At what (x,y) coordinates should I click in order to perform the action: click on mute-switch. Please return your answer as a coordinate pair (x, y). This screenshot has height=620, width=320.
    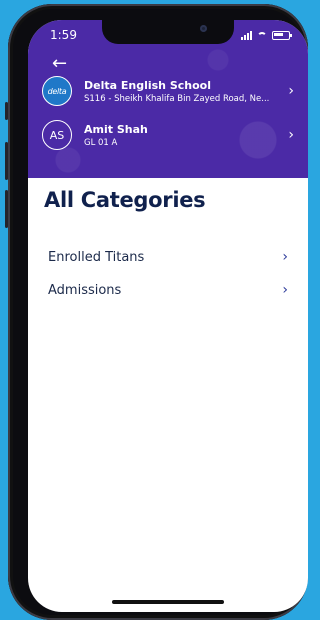
    Looking at the image, I should click on (6, 111).